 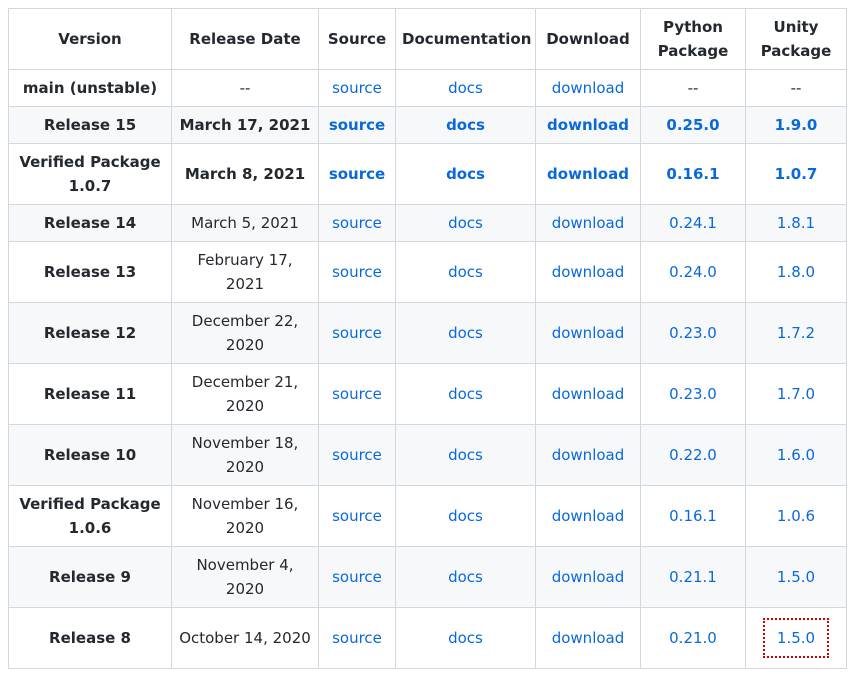 I want to click on unity-package-link: 1.7.2, so click(x=796, y=333).